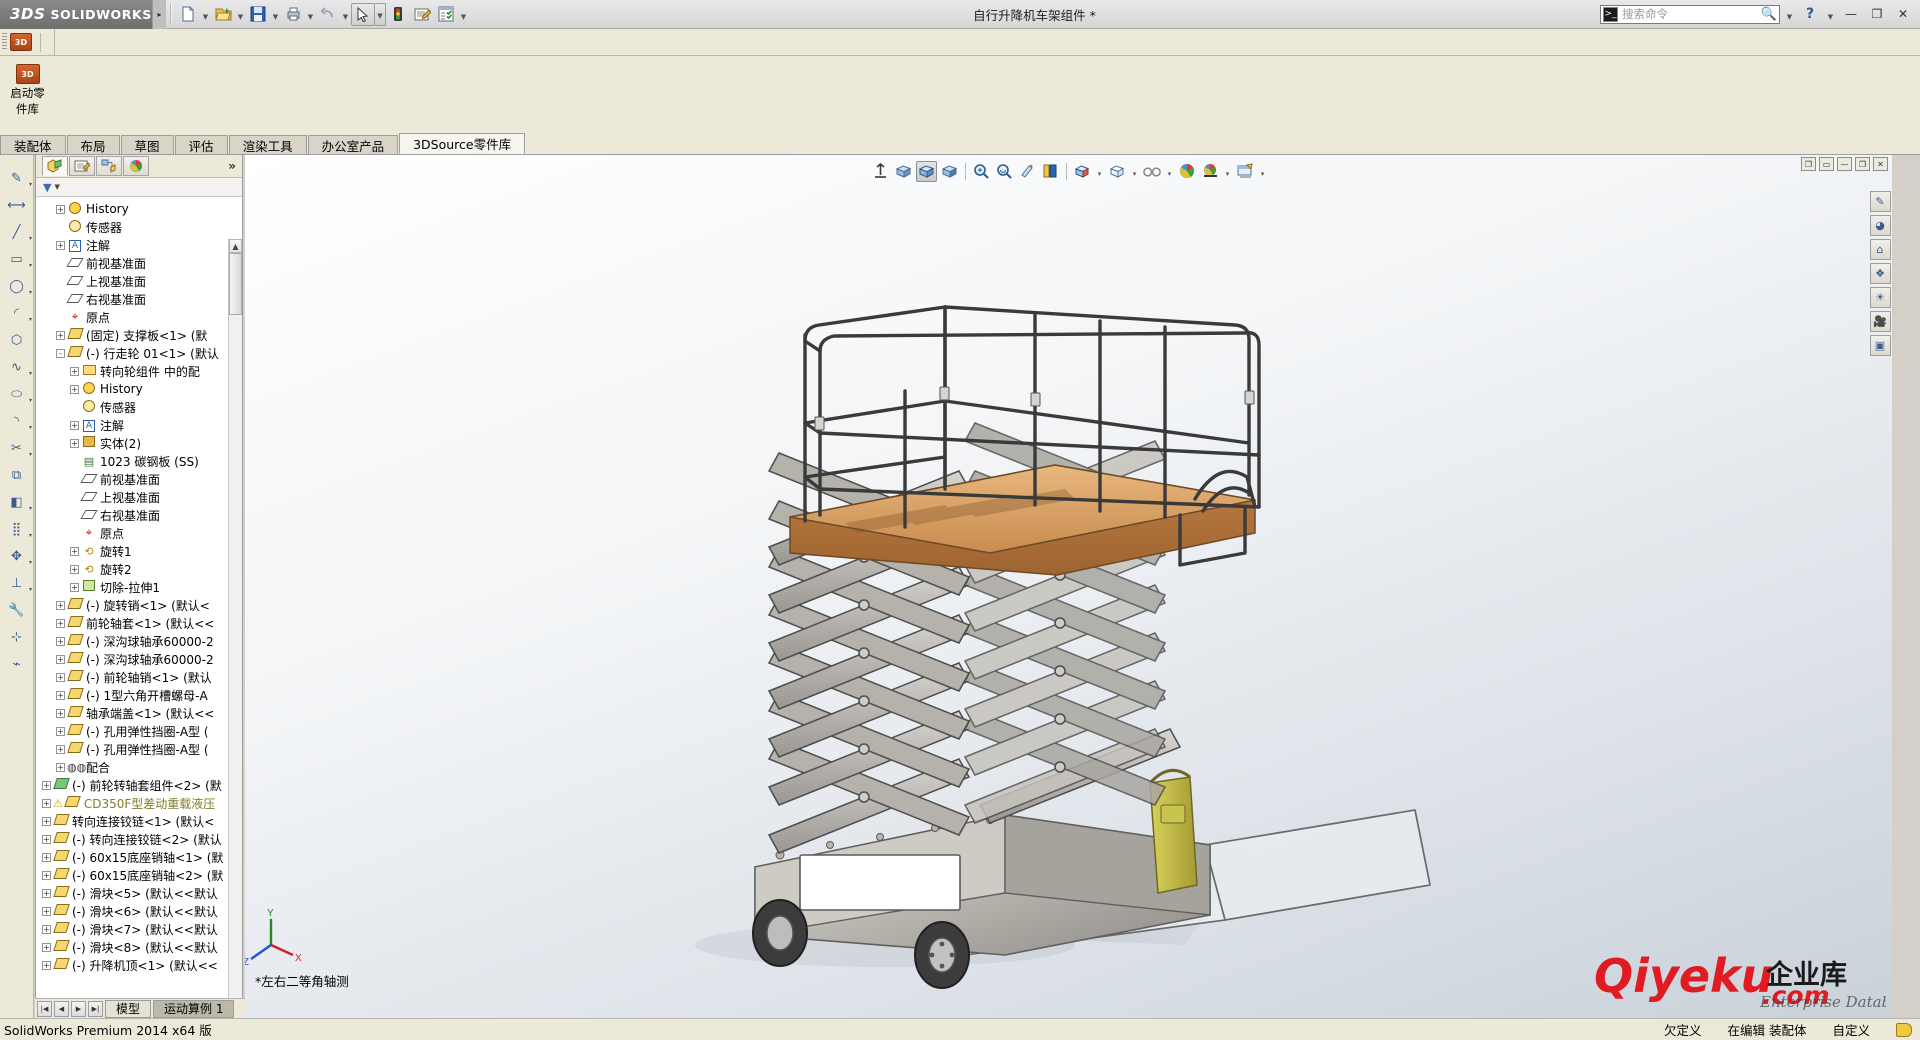 The height and width of the screenshot is (1040, 1920). Describe the element at coordinates (44, 1008) in the screenshot. I see `study-nav-button-0: |◀` at that location.